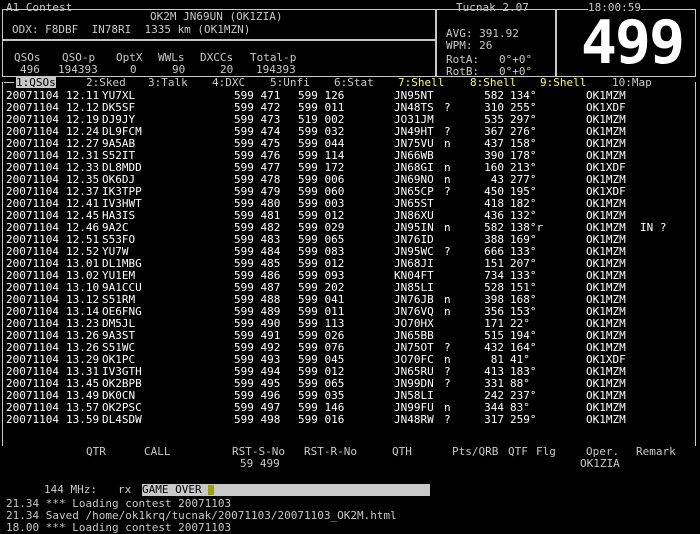 The image size is (700, 534). What do you see at coordinates (257, 179) in the screenshot?
I see `qso-rst-sent: 599 478` at bounding box center [257, 179].